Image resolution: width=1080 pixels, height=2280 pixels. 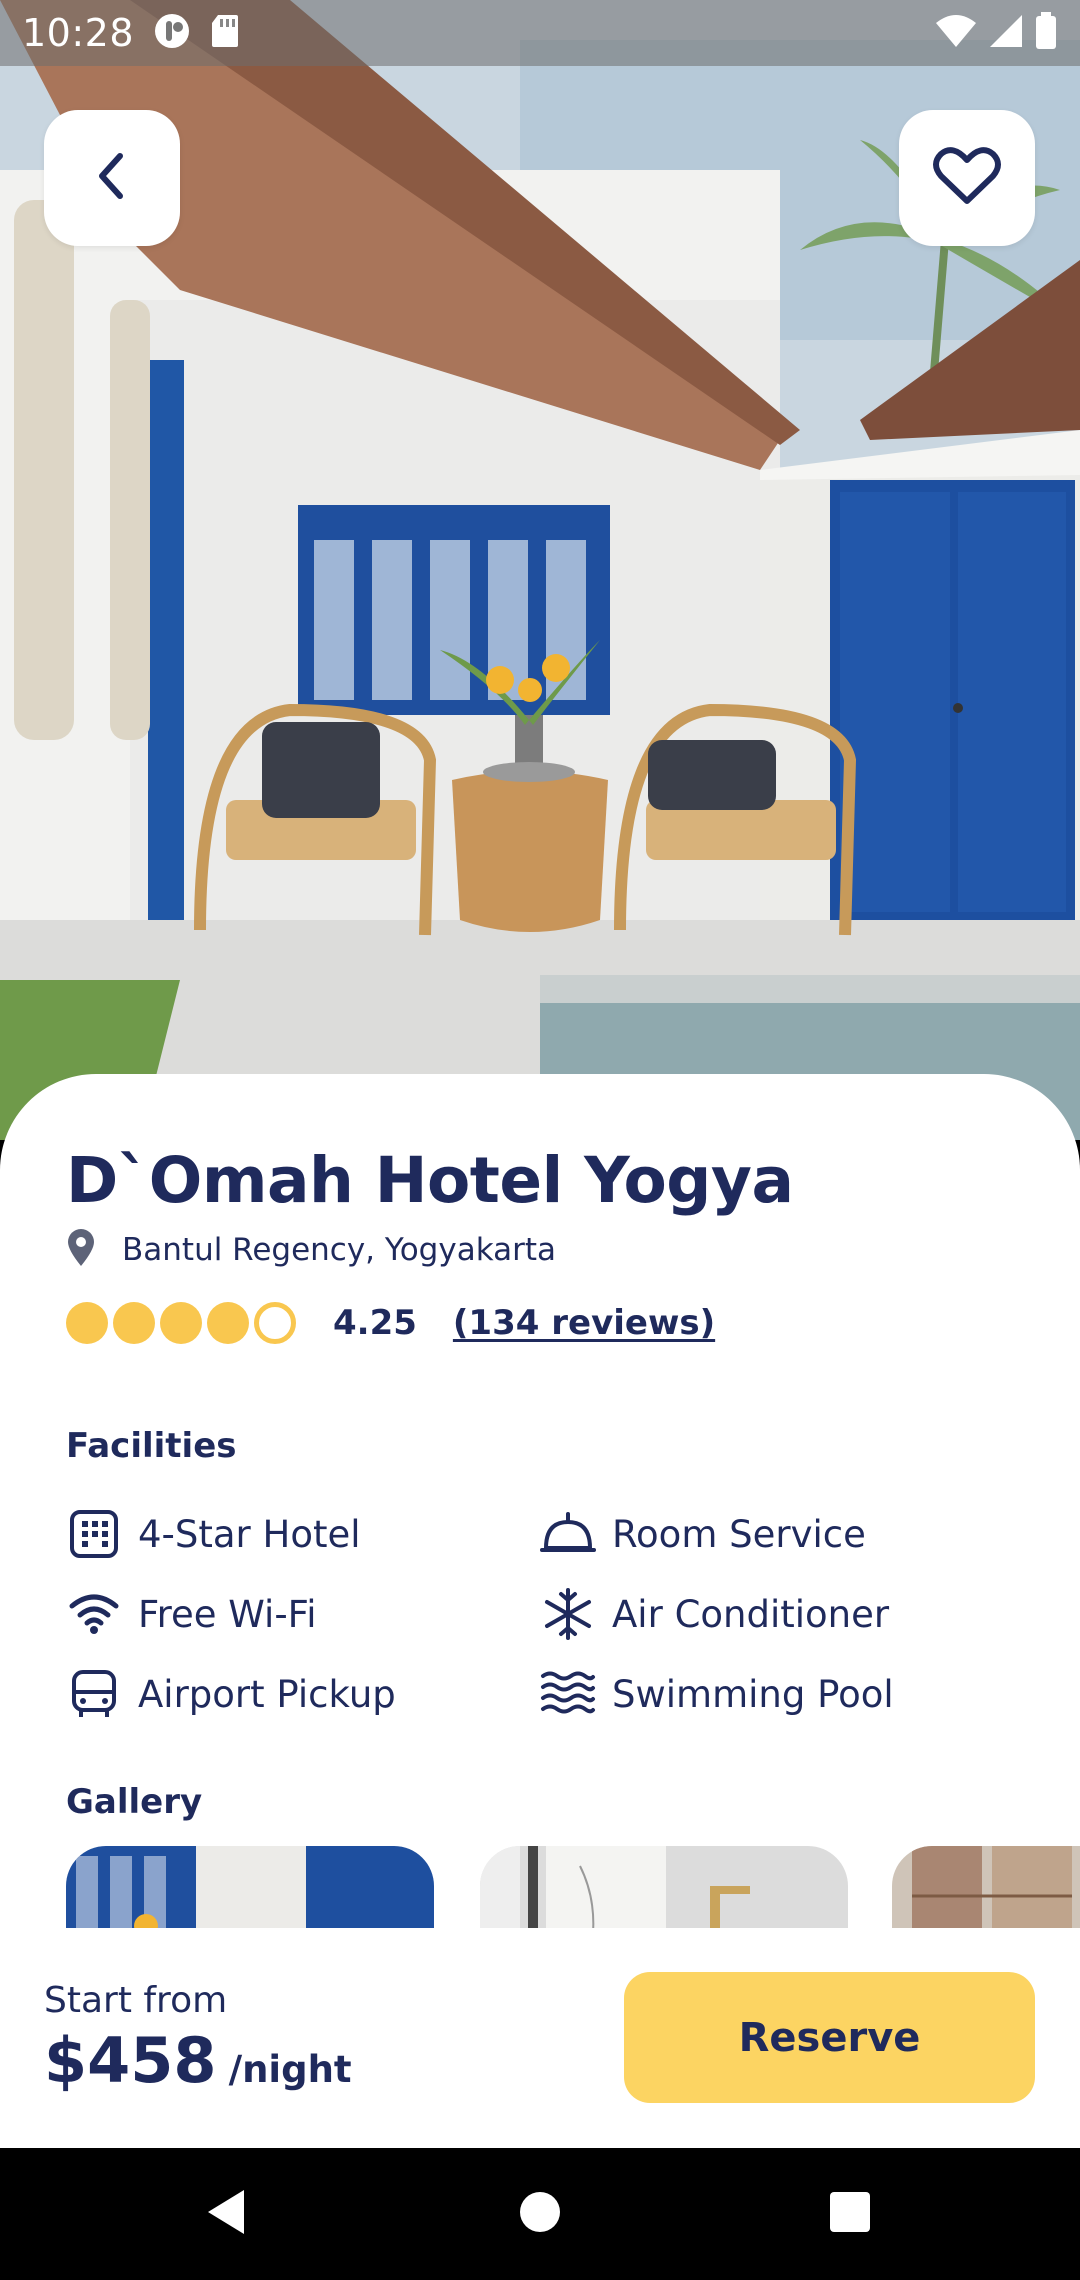 I want to click on nav-back-button, so click(x=226, y=2214).